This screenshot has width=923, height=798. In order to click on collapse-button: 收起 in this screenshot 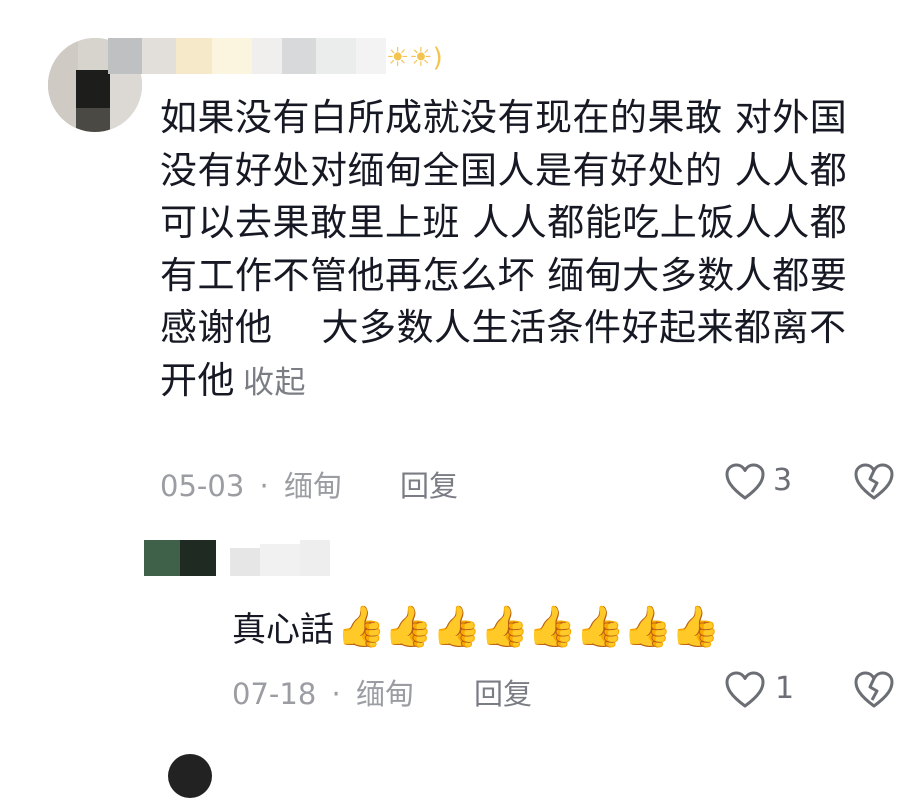, I will do `click(274, 383)`.